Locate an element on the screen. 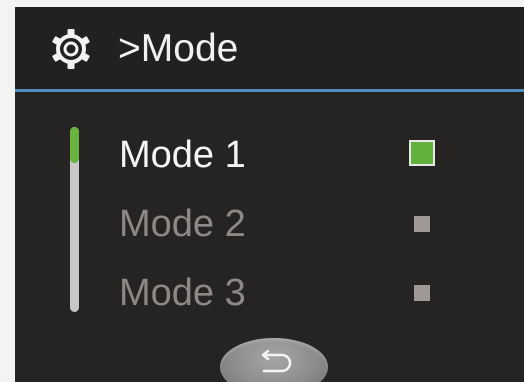  mode-option-3: Mode 3 is located at coordinates (285, 293).